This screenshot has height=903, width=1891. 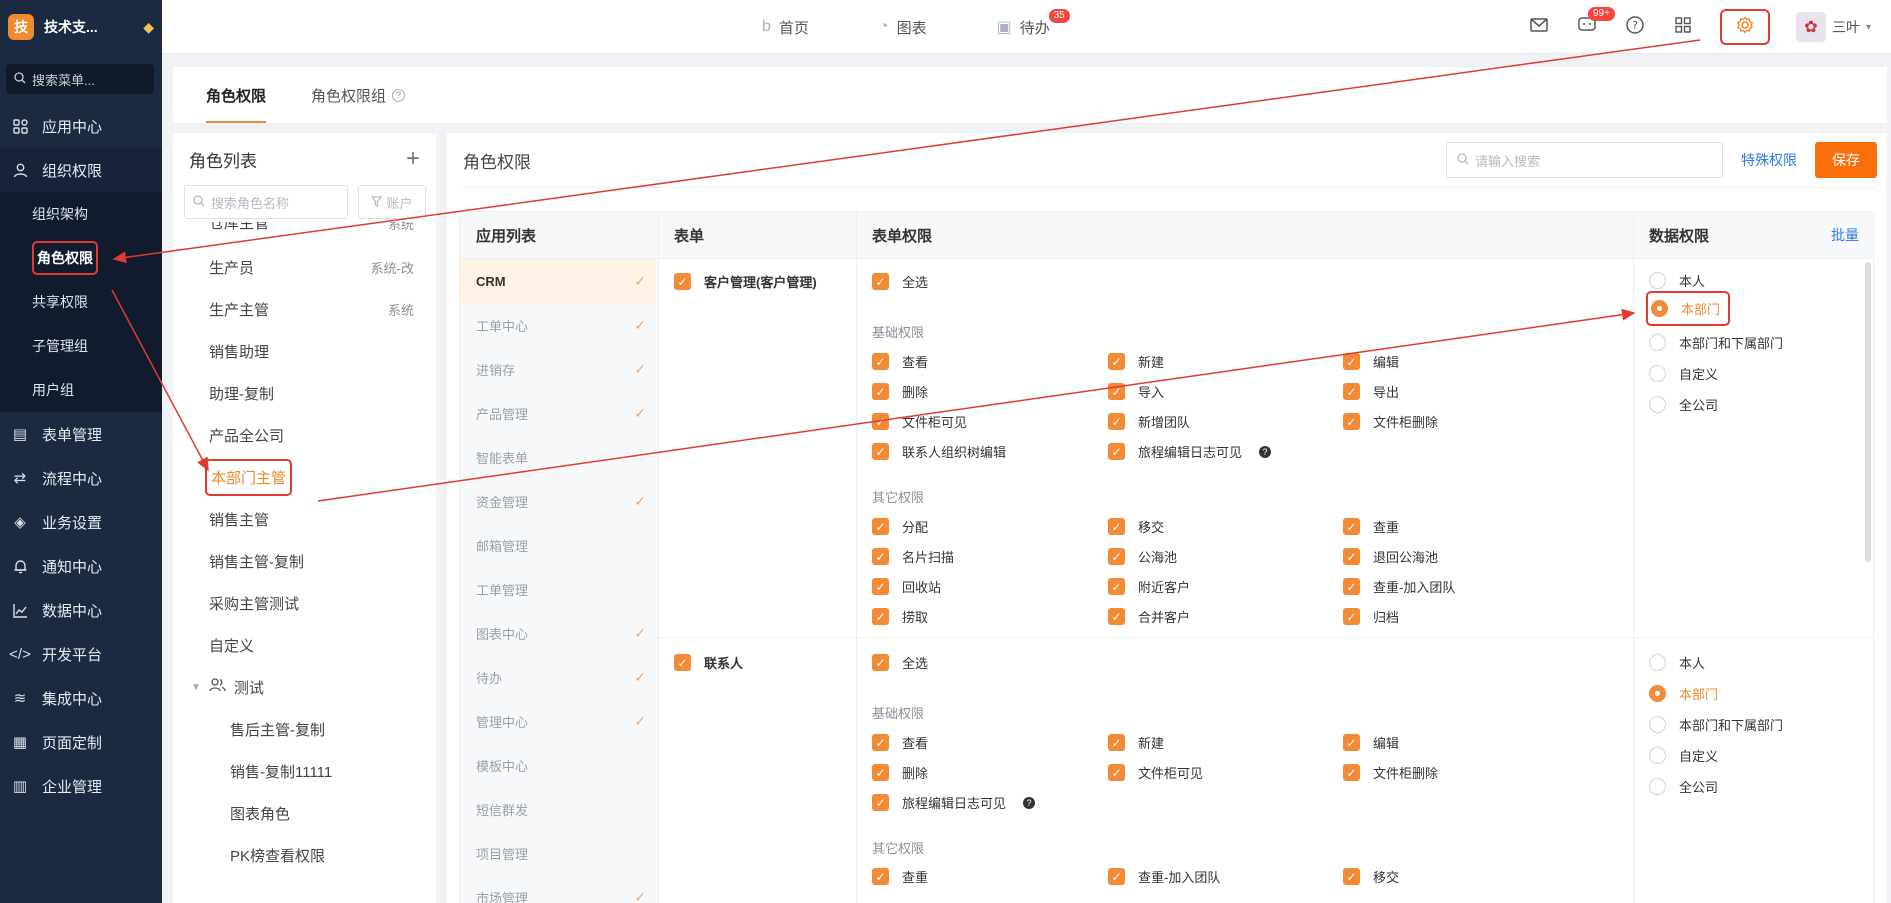 What do you see at coordinates (266, 202) in the screenshot?
I see `role-search-input: 搜索角色名称` at bounding box center [266, 202].